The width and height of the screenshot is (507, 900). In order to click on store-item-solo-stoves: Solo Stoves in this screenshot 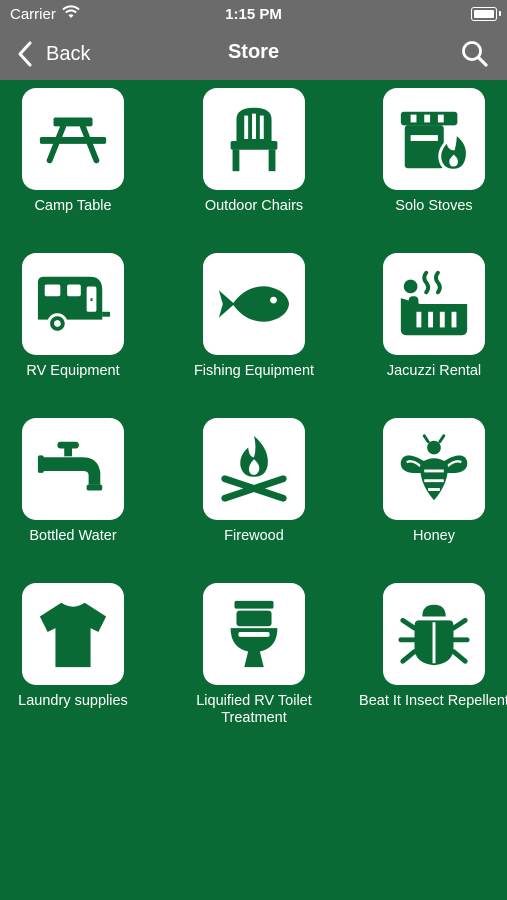, I will do `click(425, 147)`.